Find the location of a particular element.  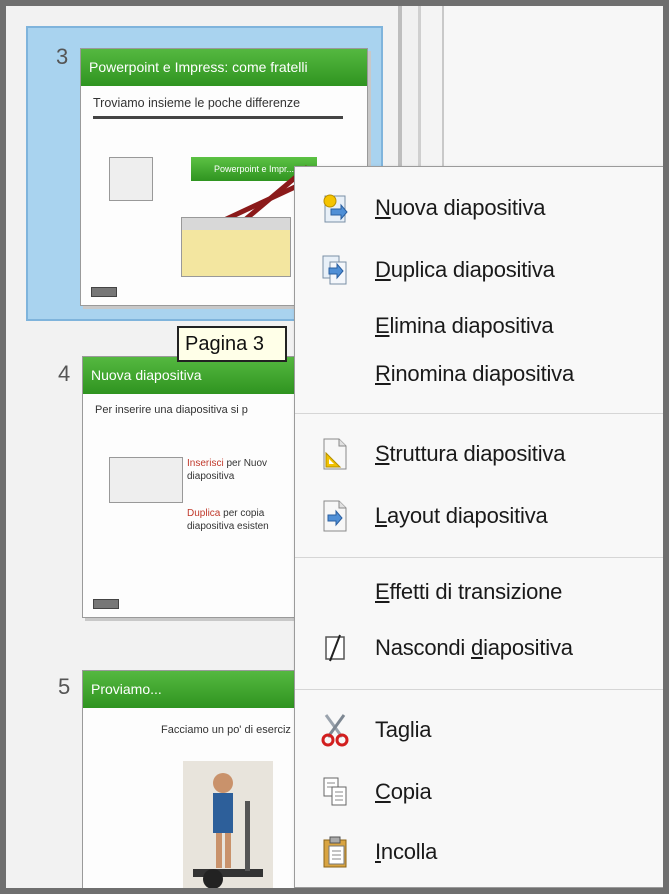

menu-item-slide-layout: Layout diapositiva is located at coordinates (479, 516).